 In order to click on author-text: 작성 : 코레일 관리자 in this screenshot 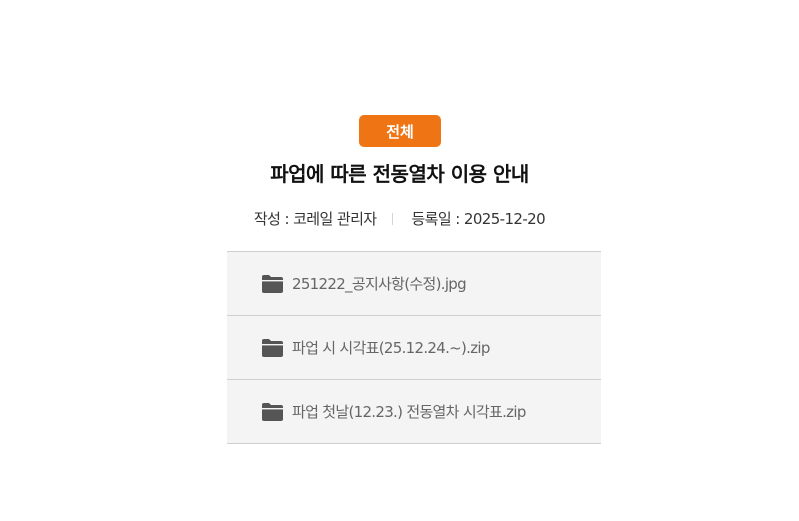, I will do `click(315, 219)`.